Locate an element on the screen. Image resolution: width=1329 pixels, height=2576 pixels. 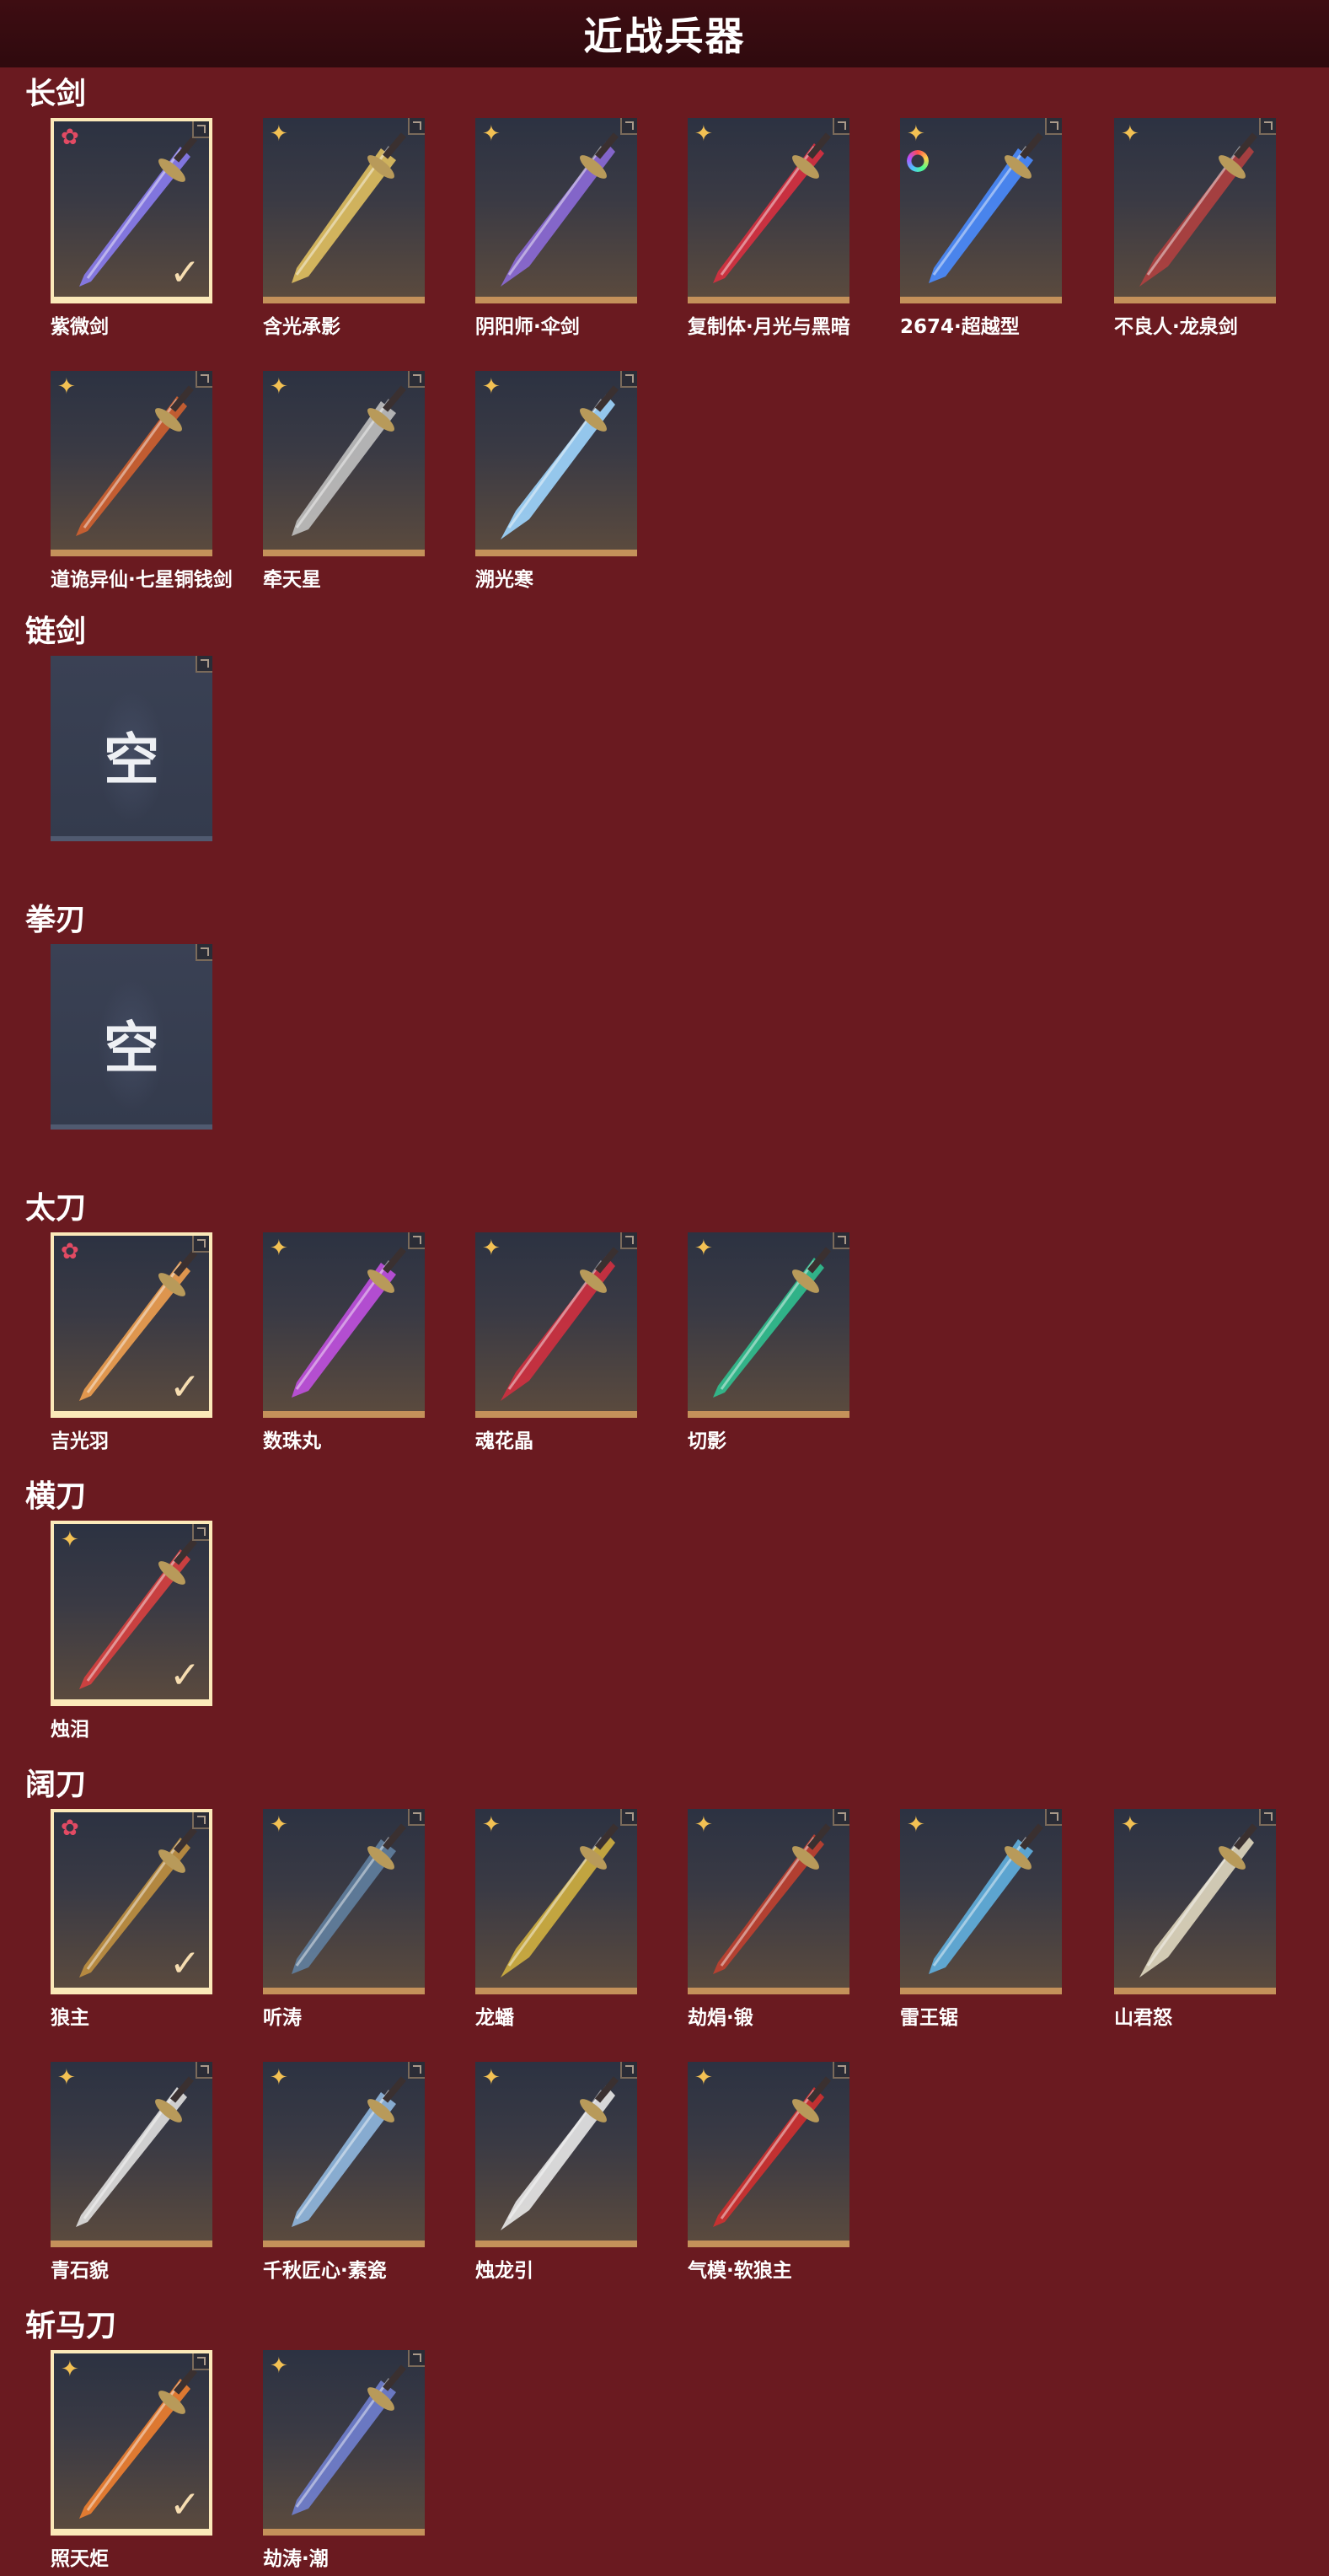
weapon-item: ✦ 劫涛·潮 is located at coordinates (344, 2460).